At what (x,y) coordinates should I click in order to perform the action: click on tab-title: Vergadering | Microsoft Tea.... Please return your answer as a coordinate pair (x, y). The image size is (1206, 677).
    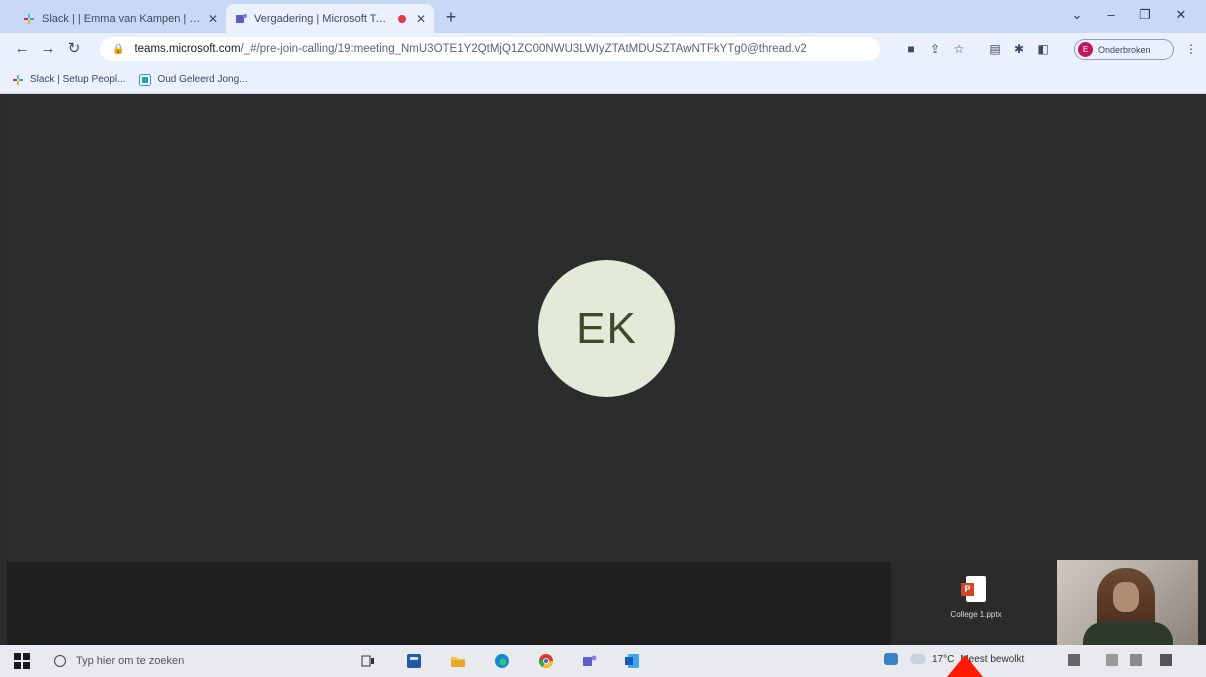
    Looking at the image, I should click on (323, 18).